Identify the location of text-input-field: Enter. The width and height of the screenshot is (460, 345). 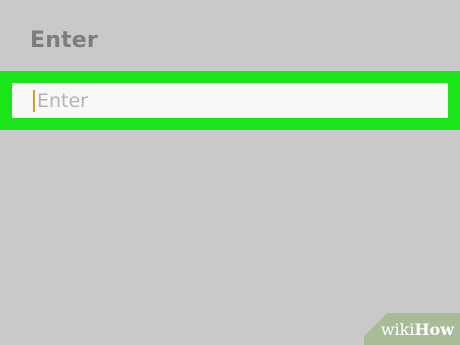
(230, 100).